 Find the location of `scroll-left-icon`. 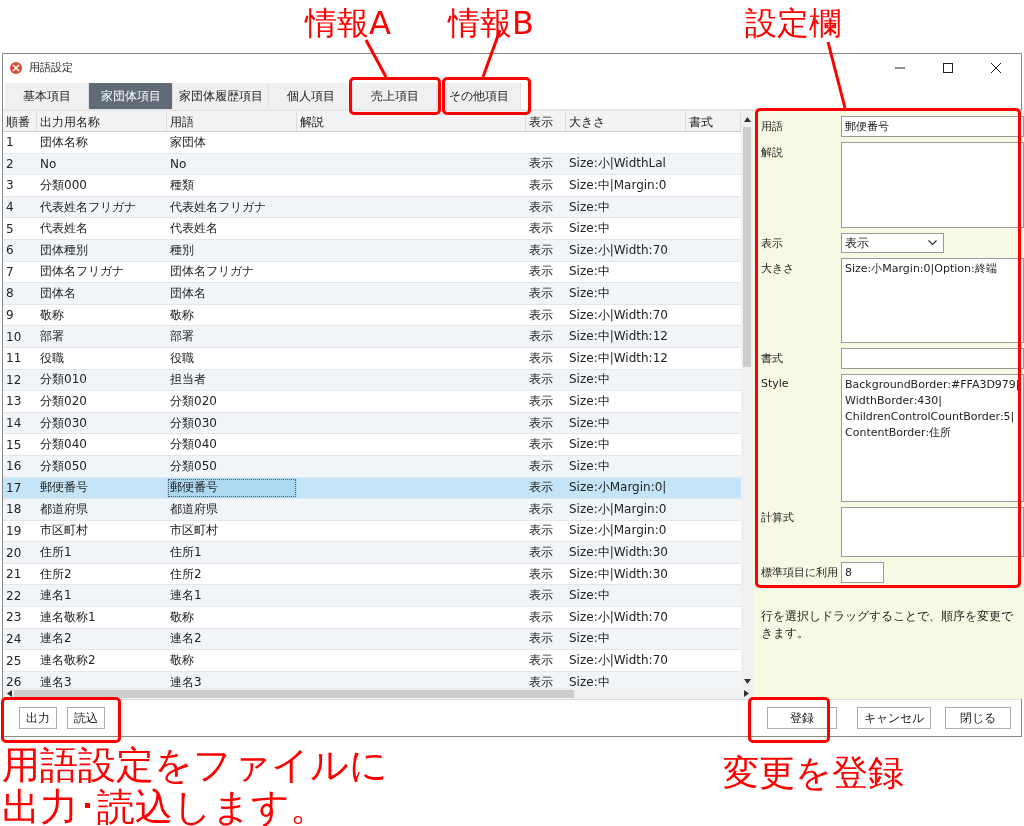

scroll-left-icon is located at coordinates (9, 693).